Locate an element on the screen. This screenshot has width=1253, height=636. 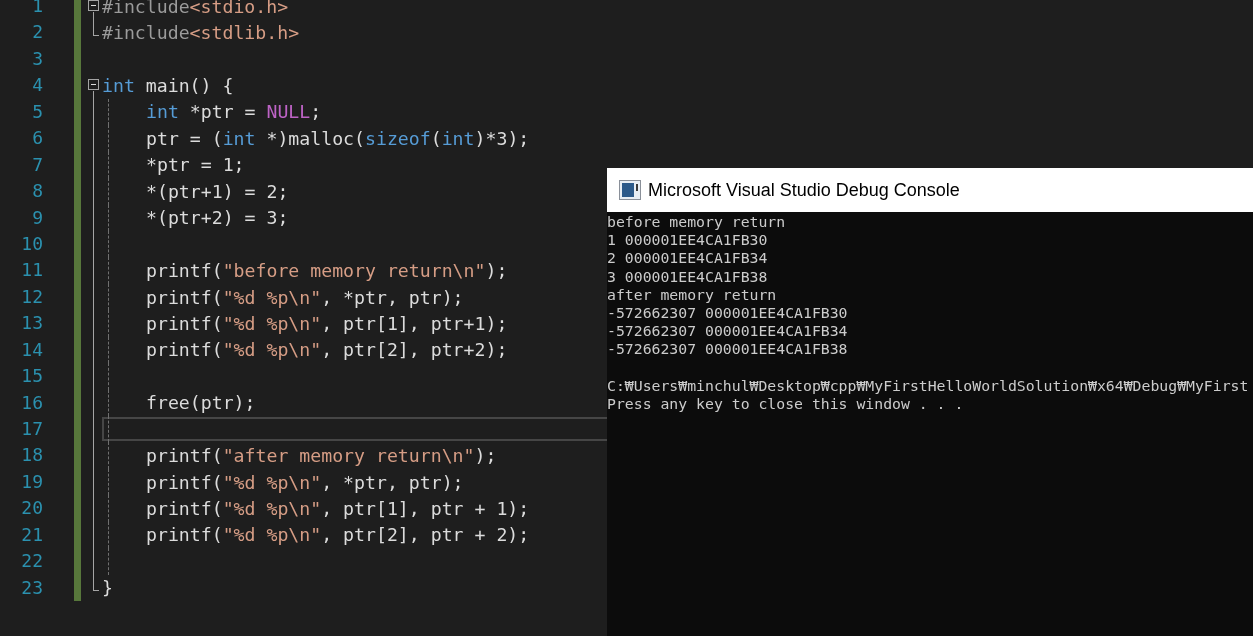
line-number: 22 is located at coordinates (31, 561).